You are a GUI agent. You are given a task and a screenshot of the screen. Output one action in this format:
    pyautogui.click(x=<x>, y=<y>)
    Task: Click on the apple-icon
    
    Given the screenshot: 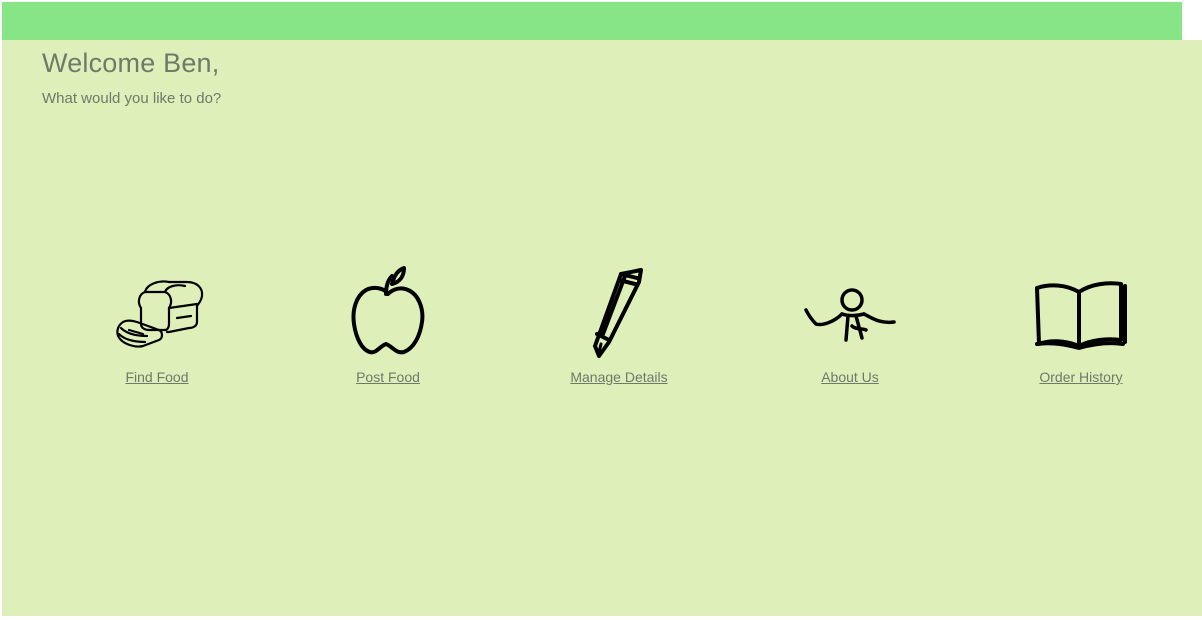 What is the action you would take?
    pyautogui.click(x=388, y=314)
    